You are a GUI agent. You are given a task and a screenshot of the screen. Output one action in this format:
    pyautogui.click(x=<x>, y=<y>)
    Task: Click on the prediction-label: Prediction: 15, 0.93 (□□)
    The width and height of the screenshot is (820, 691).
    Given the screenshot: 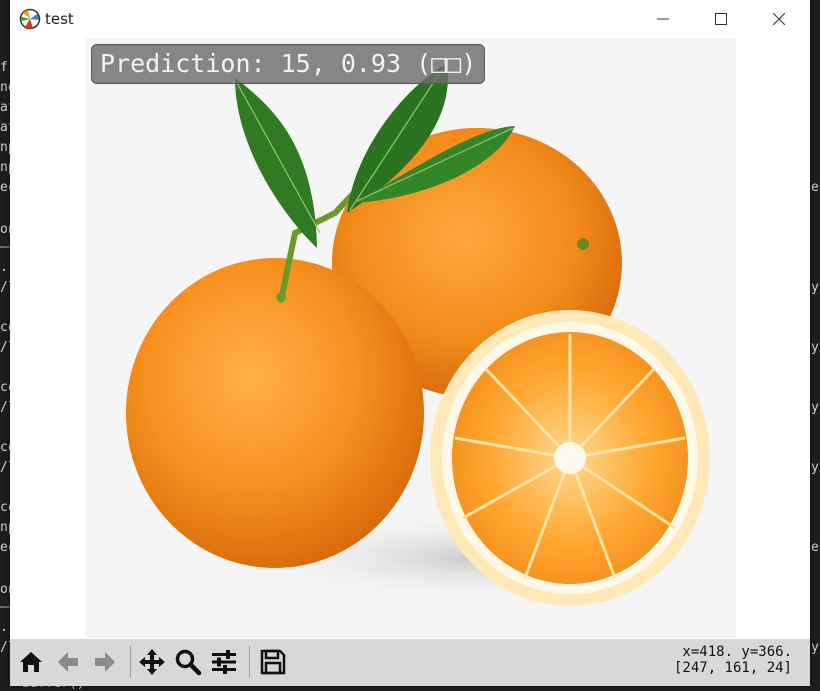 What is the action you would take?
    pyautogui.click(x=288, y=64)
    